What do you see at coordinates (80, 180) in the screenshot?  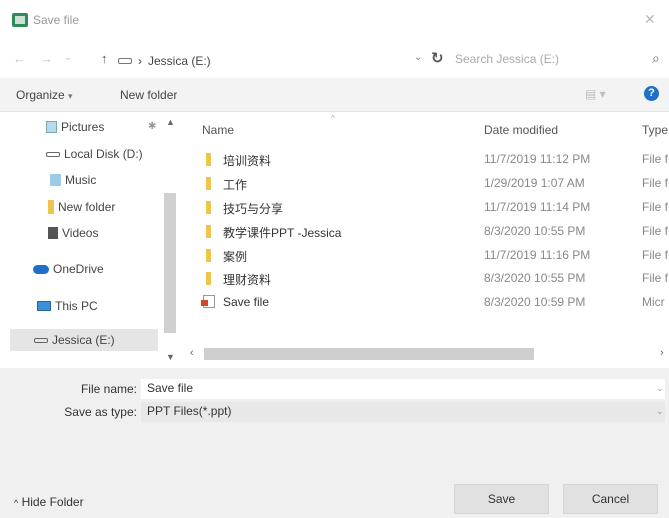 I see `sidebar-item-music: Music` at bounding box center [80, 180].